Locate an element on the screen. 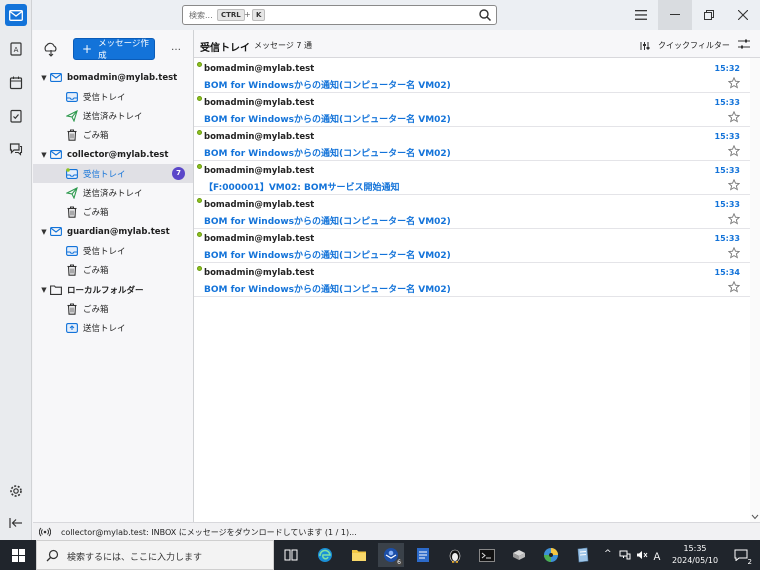 The image size is (760, 570). chat-button is located at coordinates (16, 149).